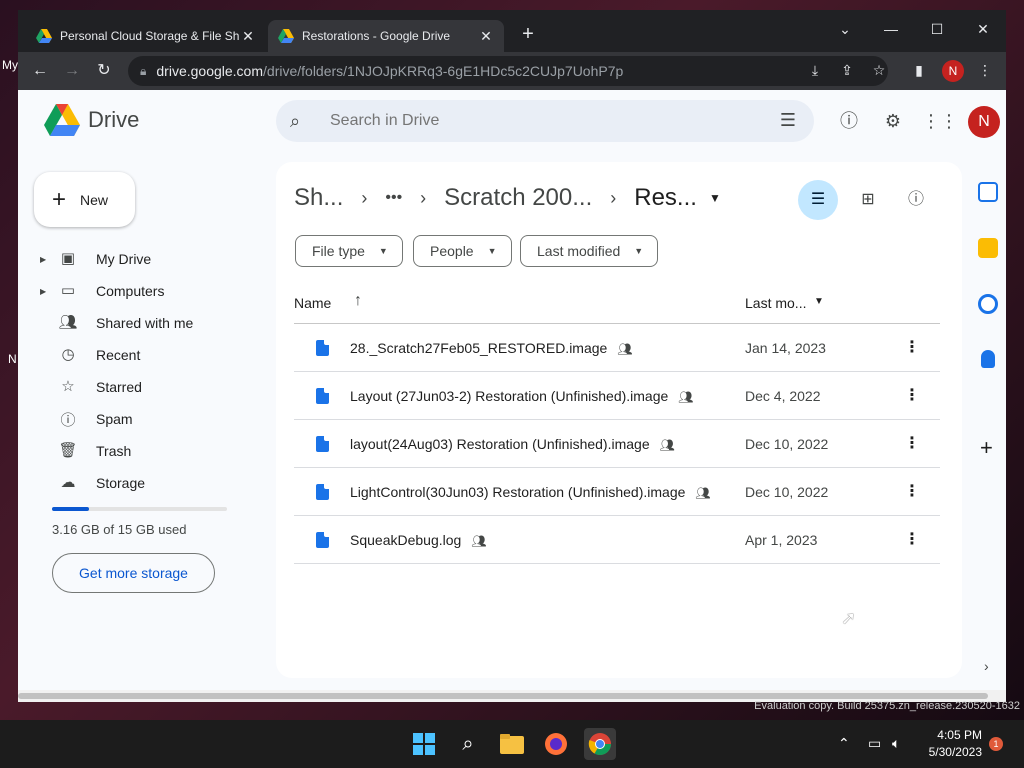 Image resolution: width=1024 pixels, height=768 pixels. What do you see at coordinates (819, 301) in the screenshot?
I see `column-options-caret-icon: ▼` at bounding box center [819, 301].